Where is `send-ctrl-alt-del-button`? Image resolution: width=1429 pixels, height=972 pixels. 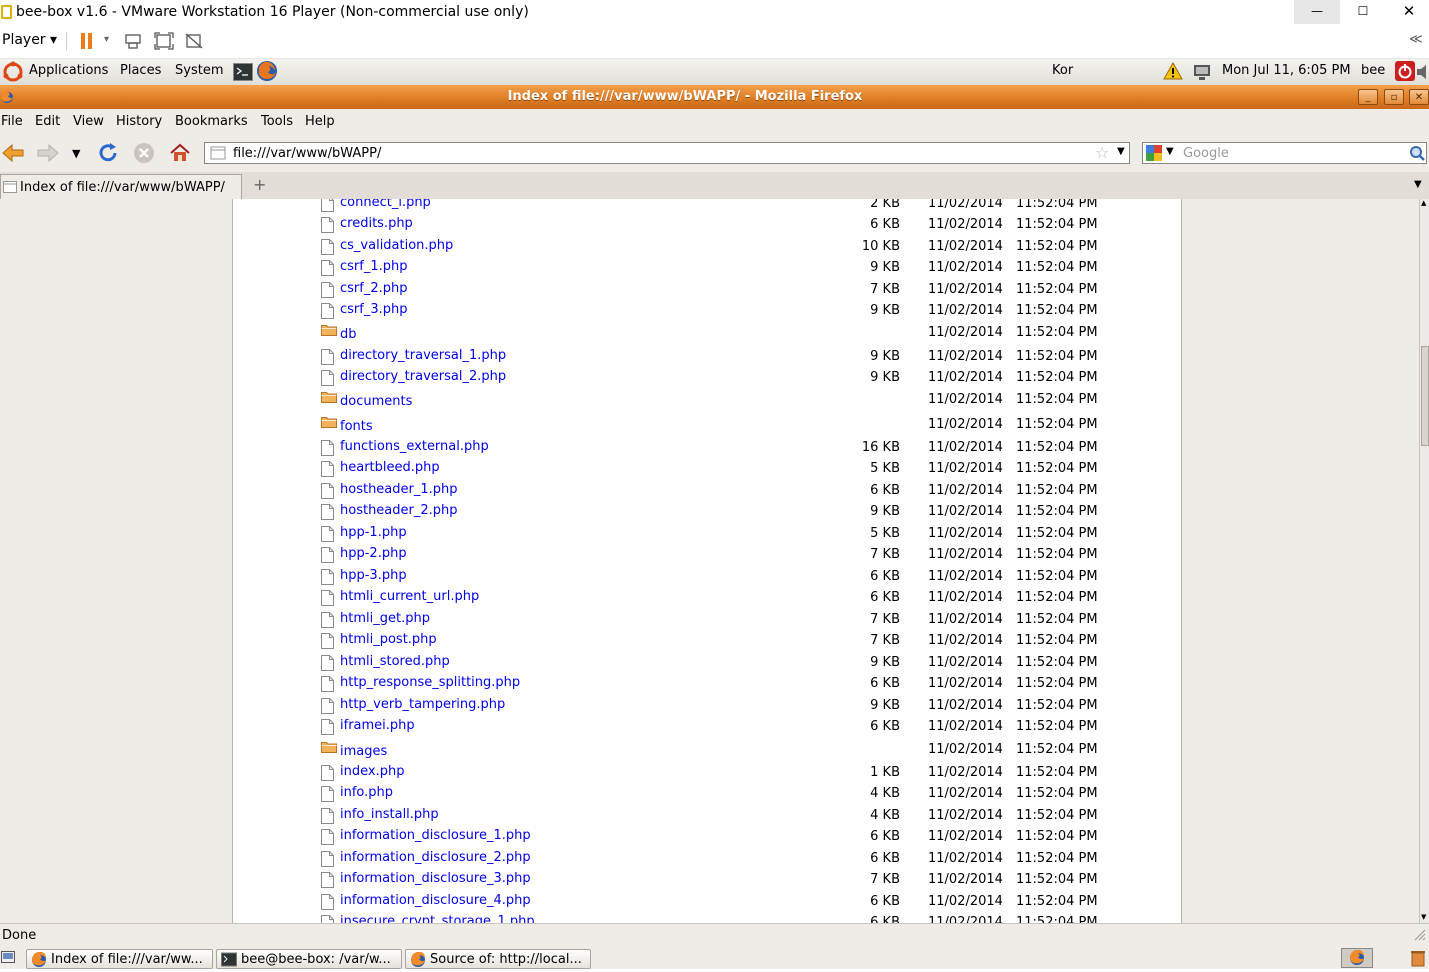 send-ctrl-alt-del-button is located at coordinates (134, 43).